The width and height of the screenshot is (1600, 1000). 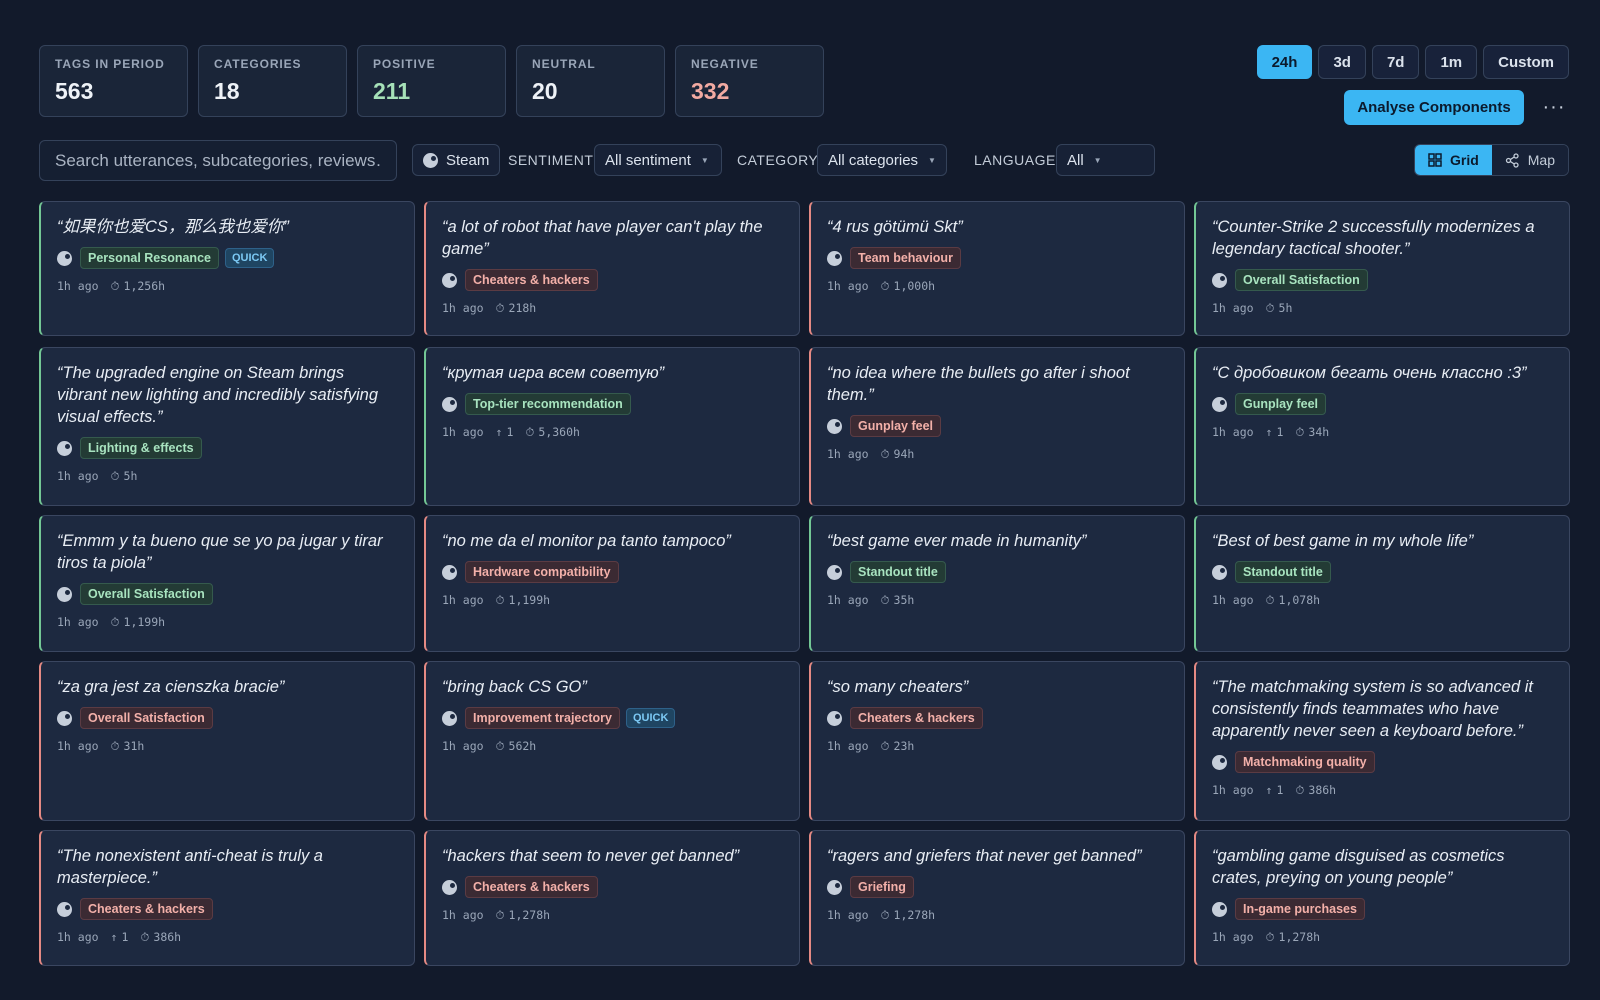 What do you see at coordinates (1554, 107) in the screenshot?
I see `more-options-icon: ···` at bounding box center [1554, 107].